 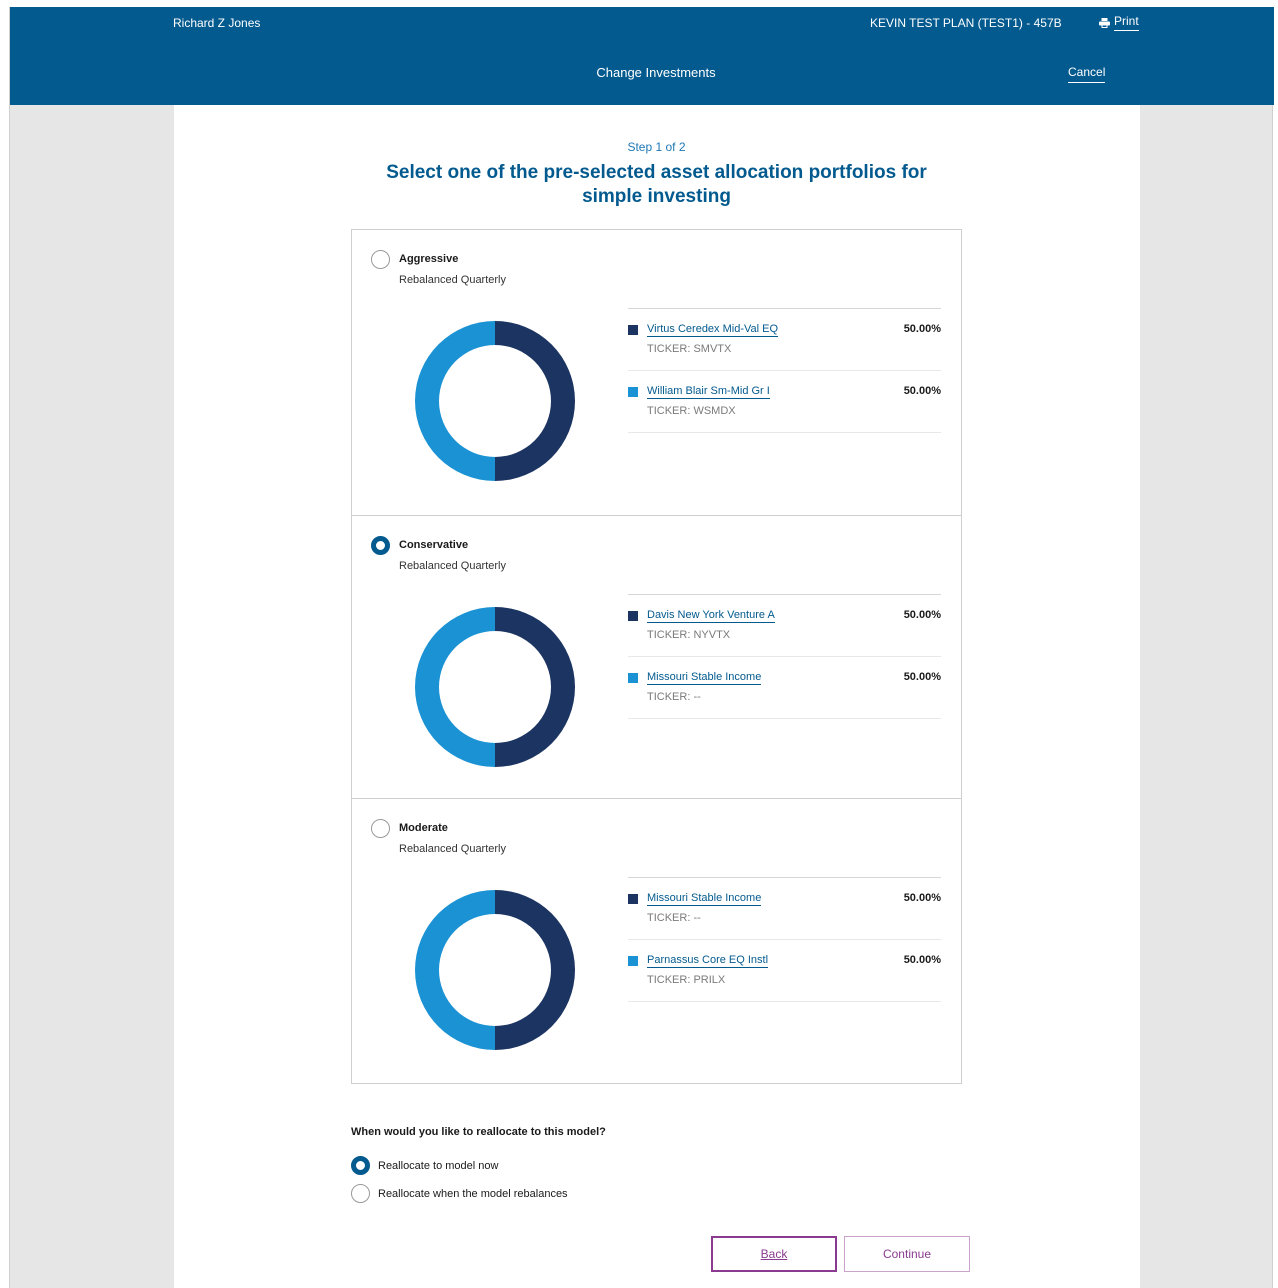 I want to click on back-button: Back, so click(x=774, y=1254).